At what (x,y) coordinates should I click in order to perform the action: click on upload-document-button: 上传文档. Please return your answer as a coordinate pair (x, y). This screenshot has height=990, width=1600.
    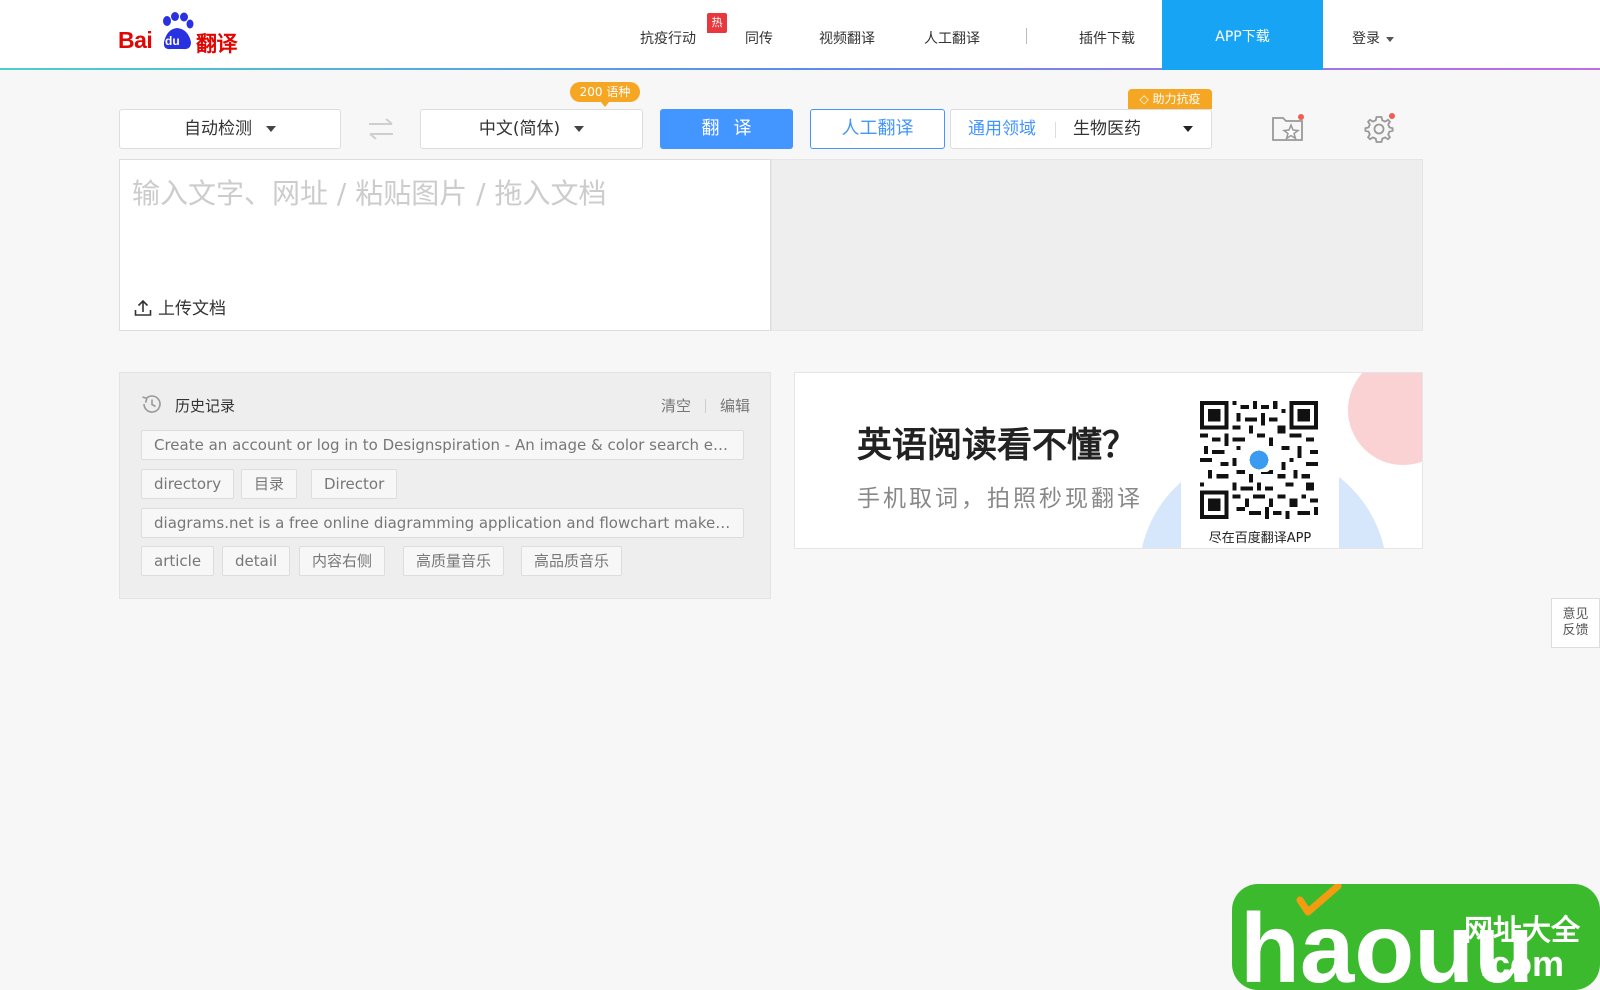
    Looking at the image, I should click on (180, 306).